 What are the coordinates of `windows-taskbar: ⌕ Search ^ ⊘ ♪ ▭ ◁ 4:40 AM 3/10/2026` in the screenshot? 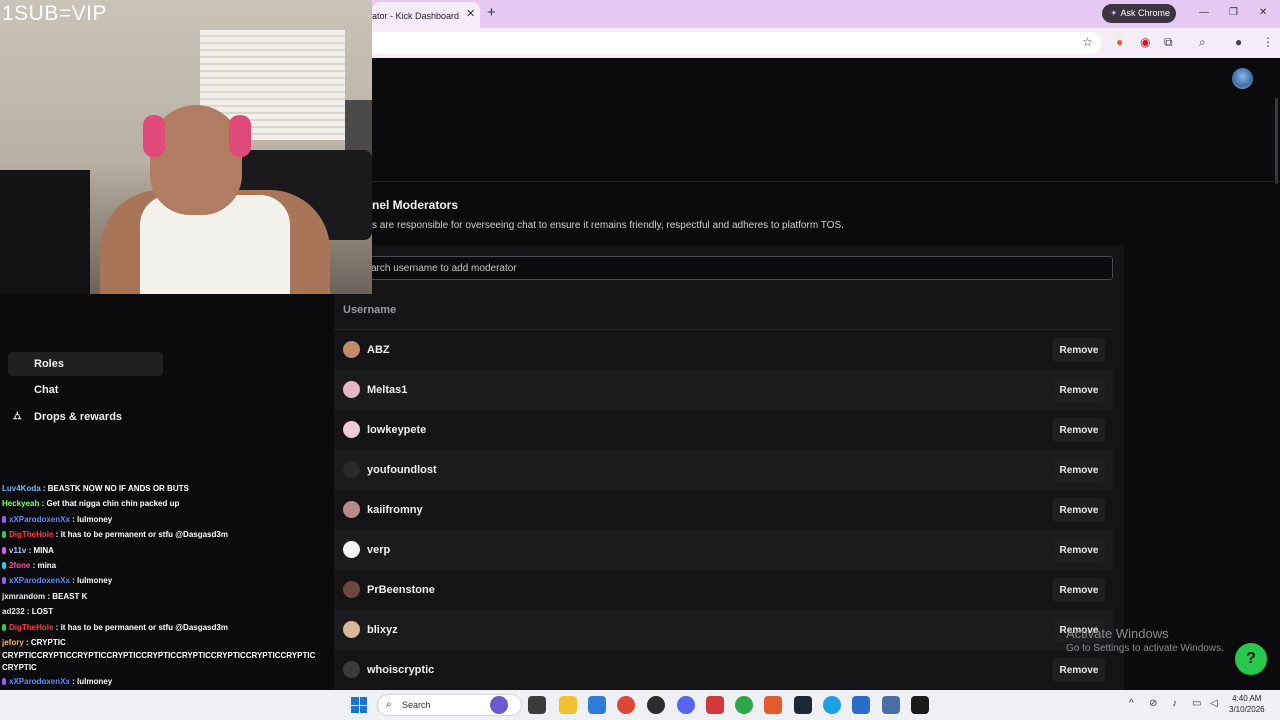 It's located at (640, 705).